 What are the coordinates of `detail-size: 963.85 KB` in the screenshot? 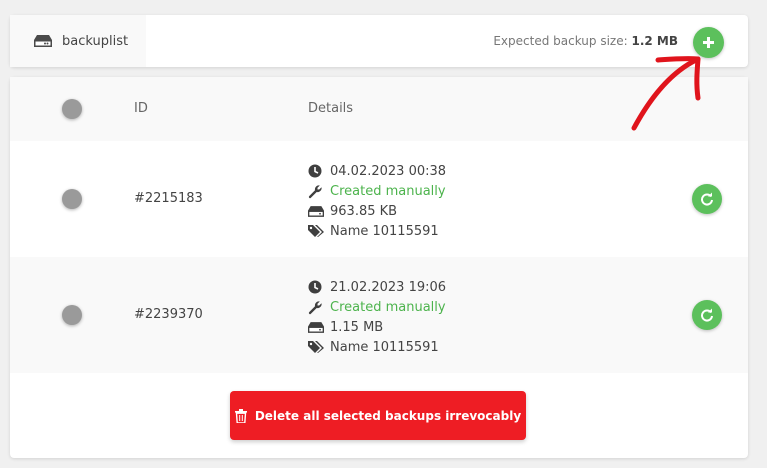 It's located at (377, 211).